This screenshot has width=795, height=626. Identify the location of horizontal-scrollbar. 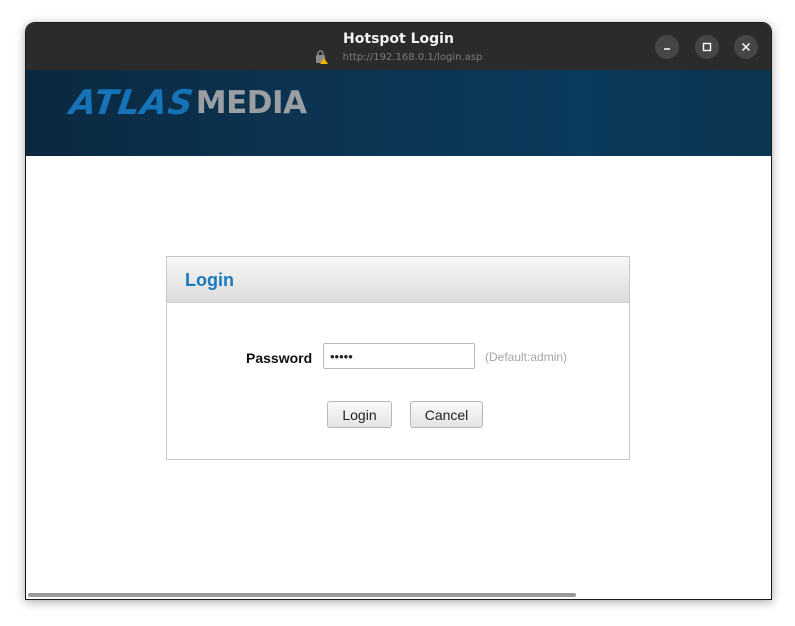
(302, 595).